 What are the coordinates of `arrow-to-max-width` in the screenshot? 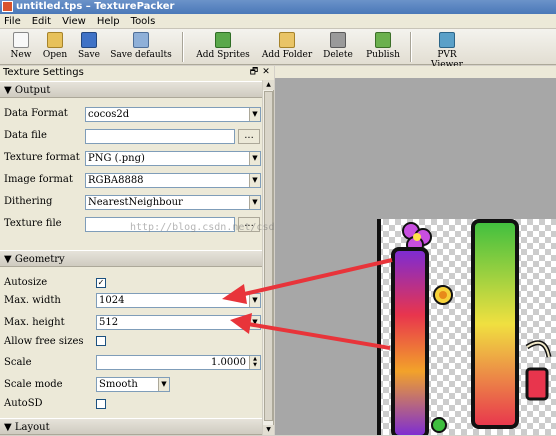 It's located at (307, 281).